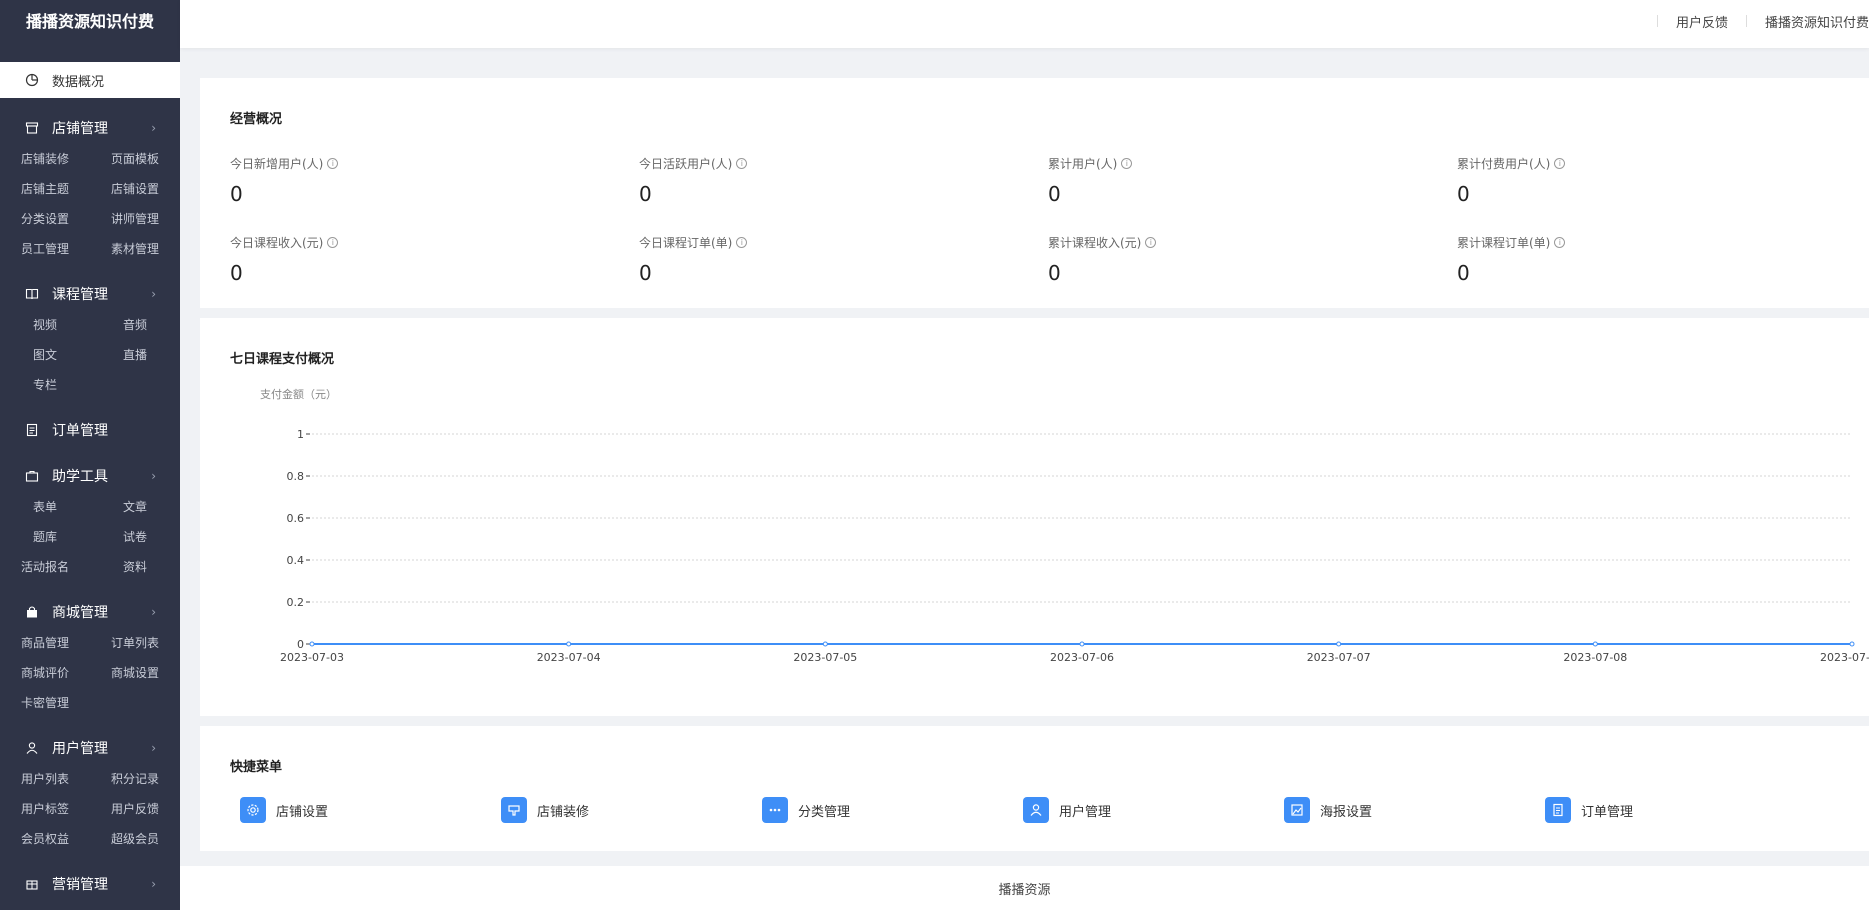  I want to click on sidebar-group: 订单管理, so click(90, 423).